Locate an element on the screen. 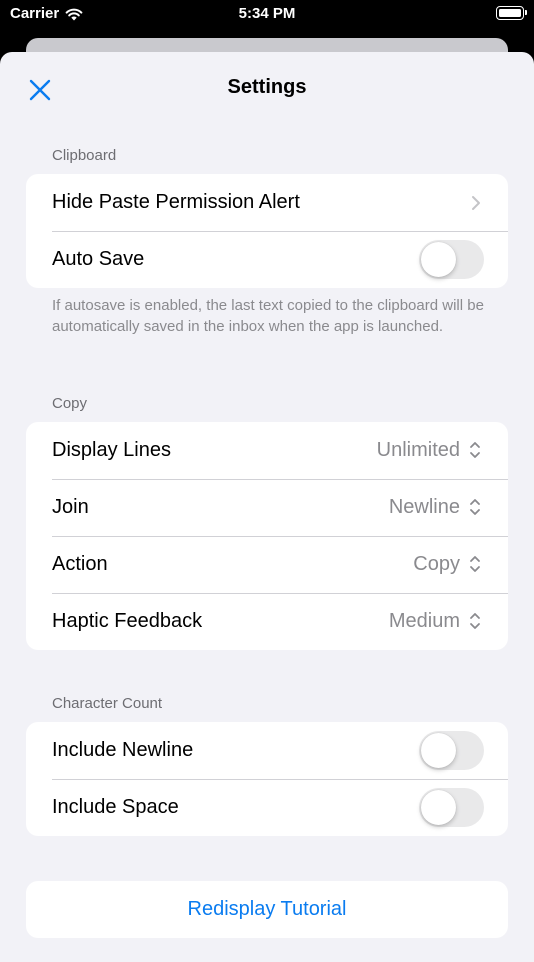  auto-save-toggle is located at coordinates (451, 259).